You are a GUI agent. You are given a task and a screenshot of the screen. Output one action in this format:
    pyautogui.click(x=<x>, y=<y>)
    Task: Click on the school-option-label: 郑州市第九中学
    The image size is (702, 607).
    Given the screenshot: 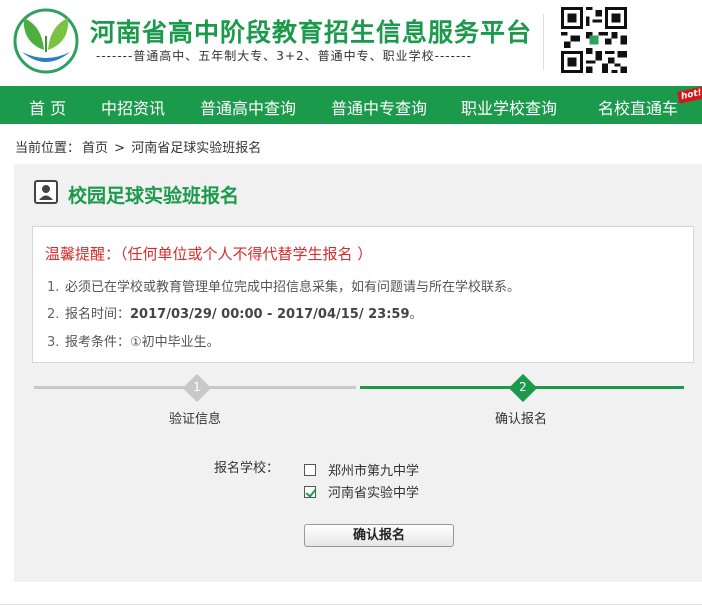 What is the action you would take?
    pyautogui.click(x=374, y=471)
    